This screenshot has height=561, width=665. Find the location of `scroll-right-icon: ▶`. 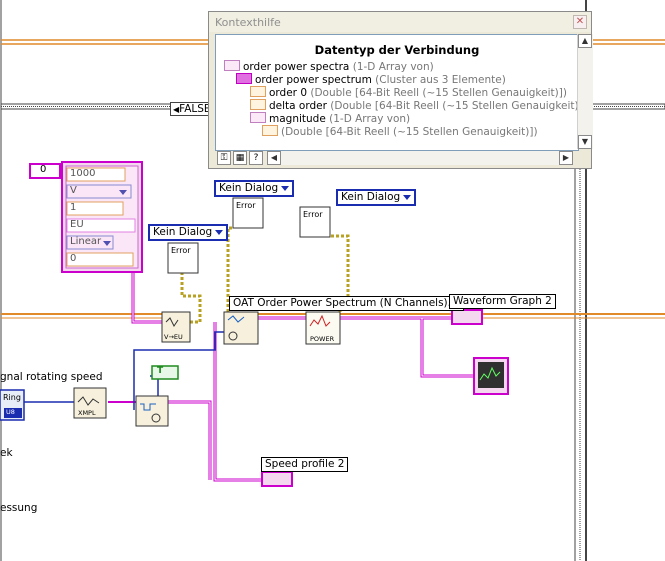

scroll-right-icon: ▶ is located at coordinates (566, 158).